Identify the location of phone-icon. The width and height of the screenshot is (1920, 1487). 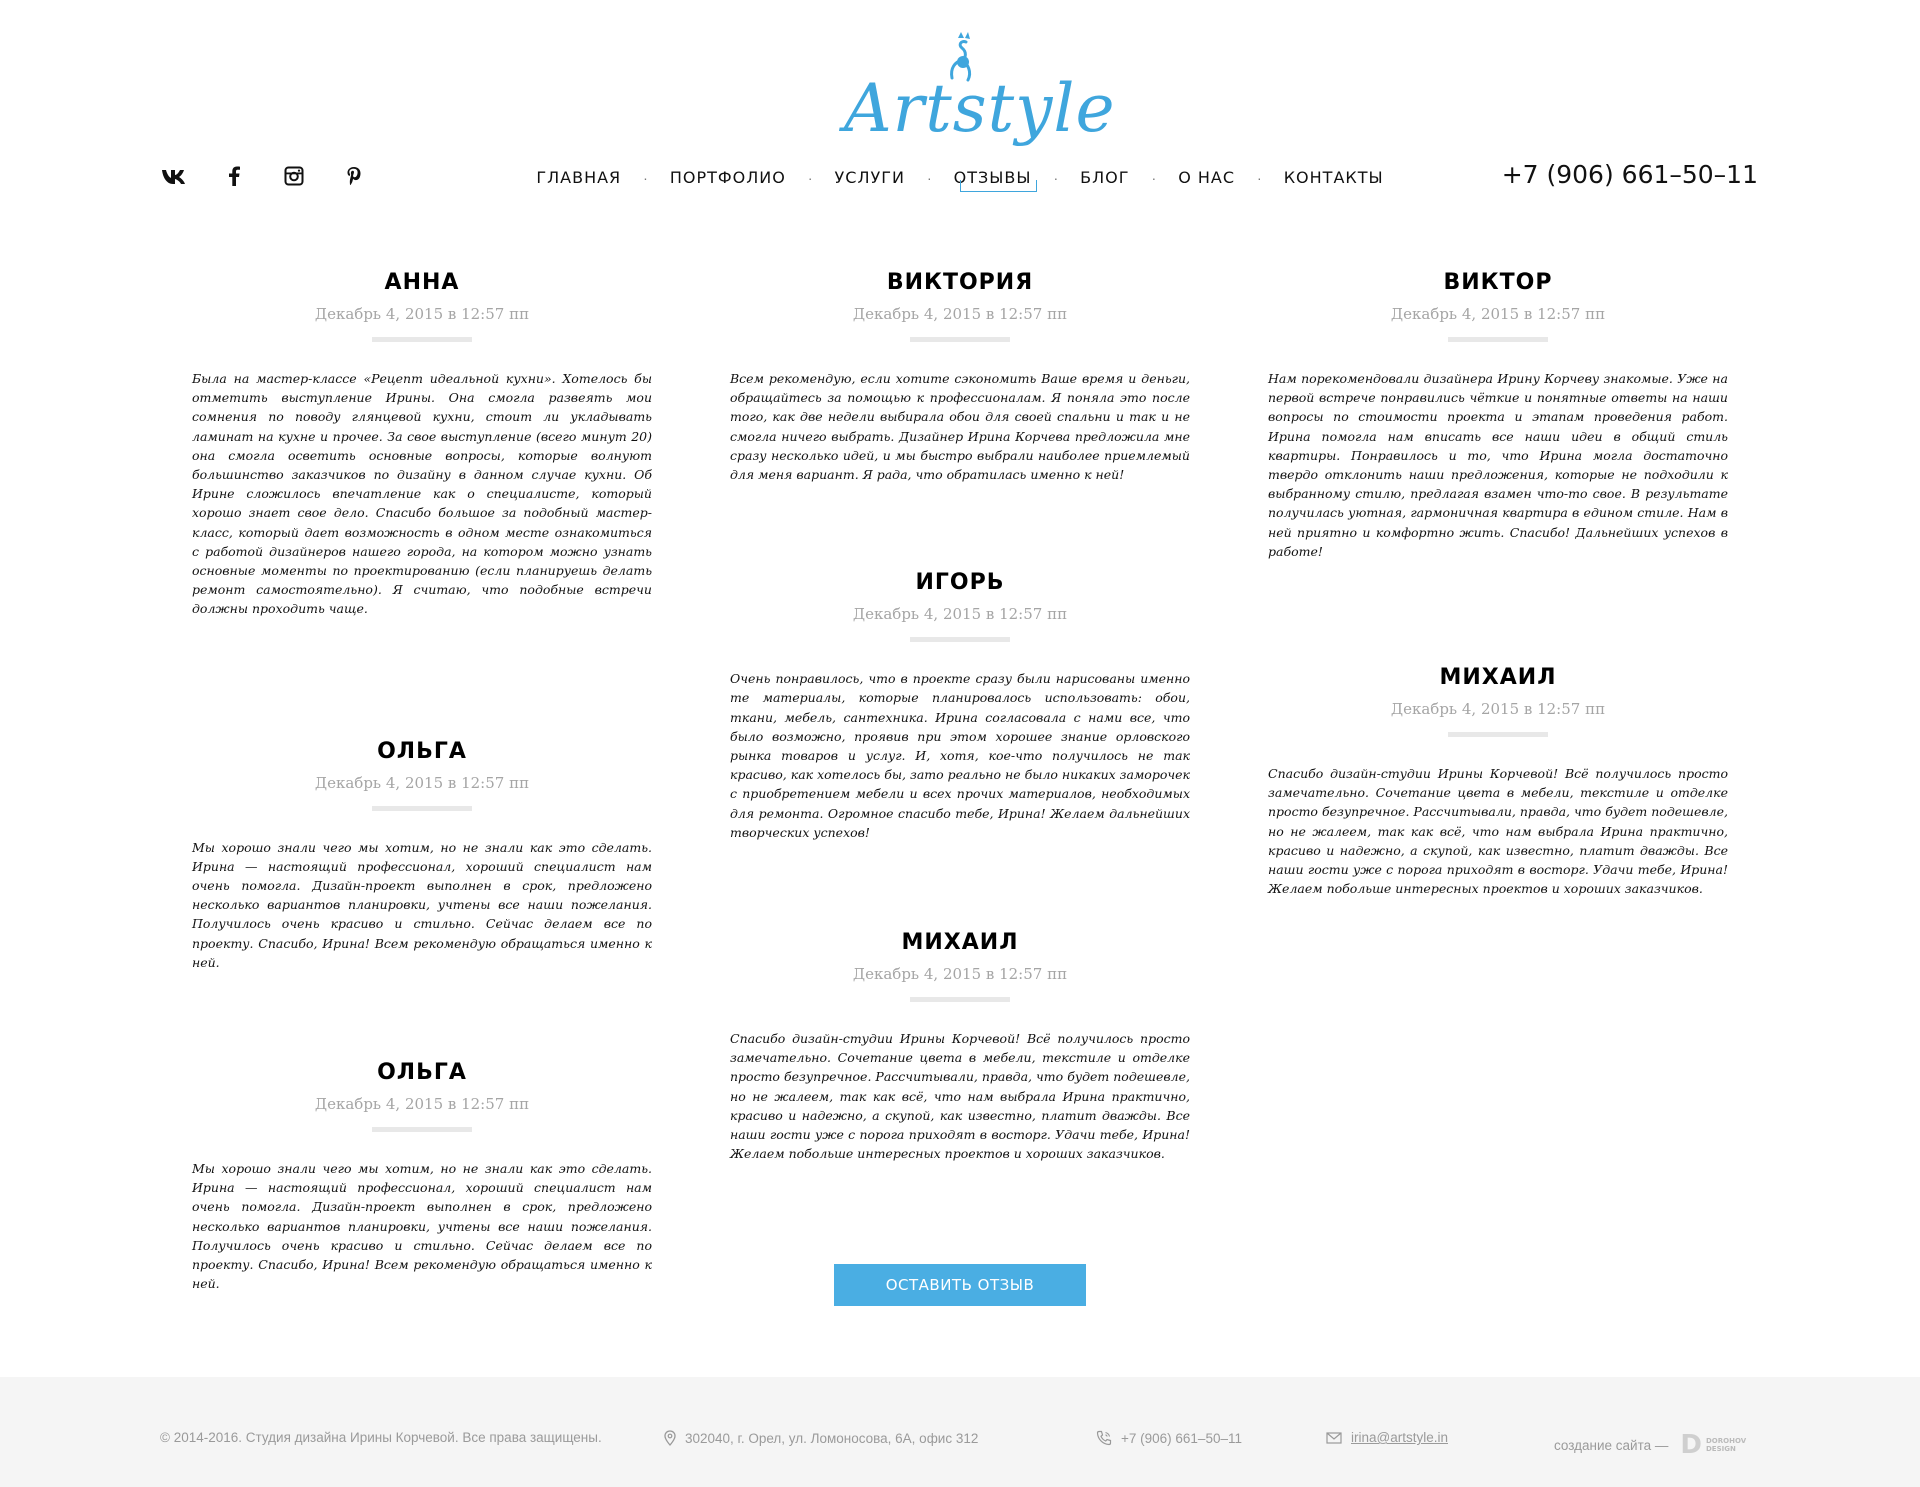
(1104, 1438).